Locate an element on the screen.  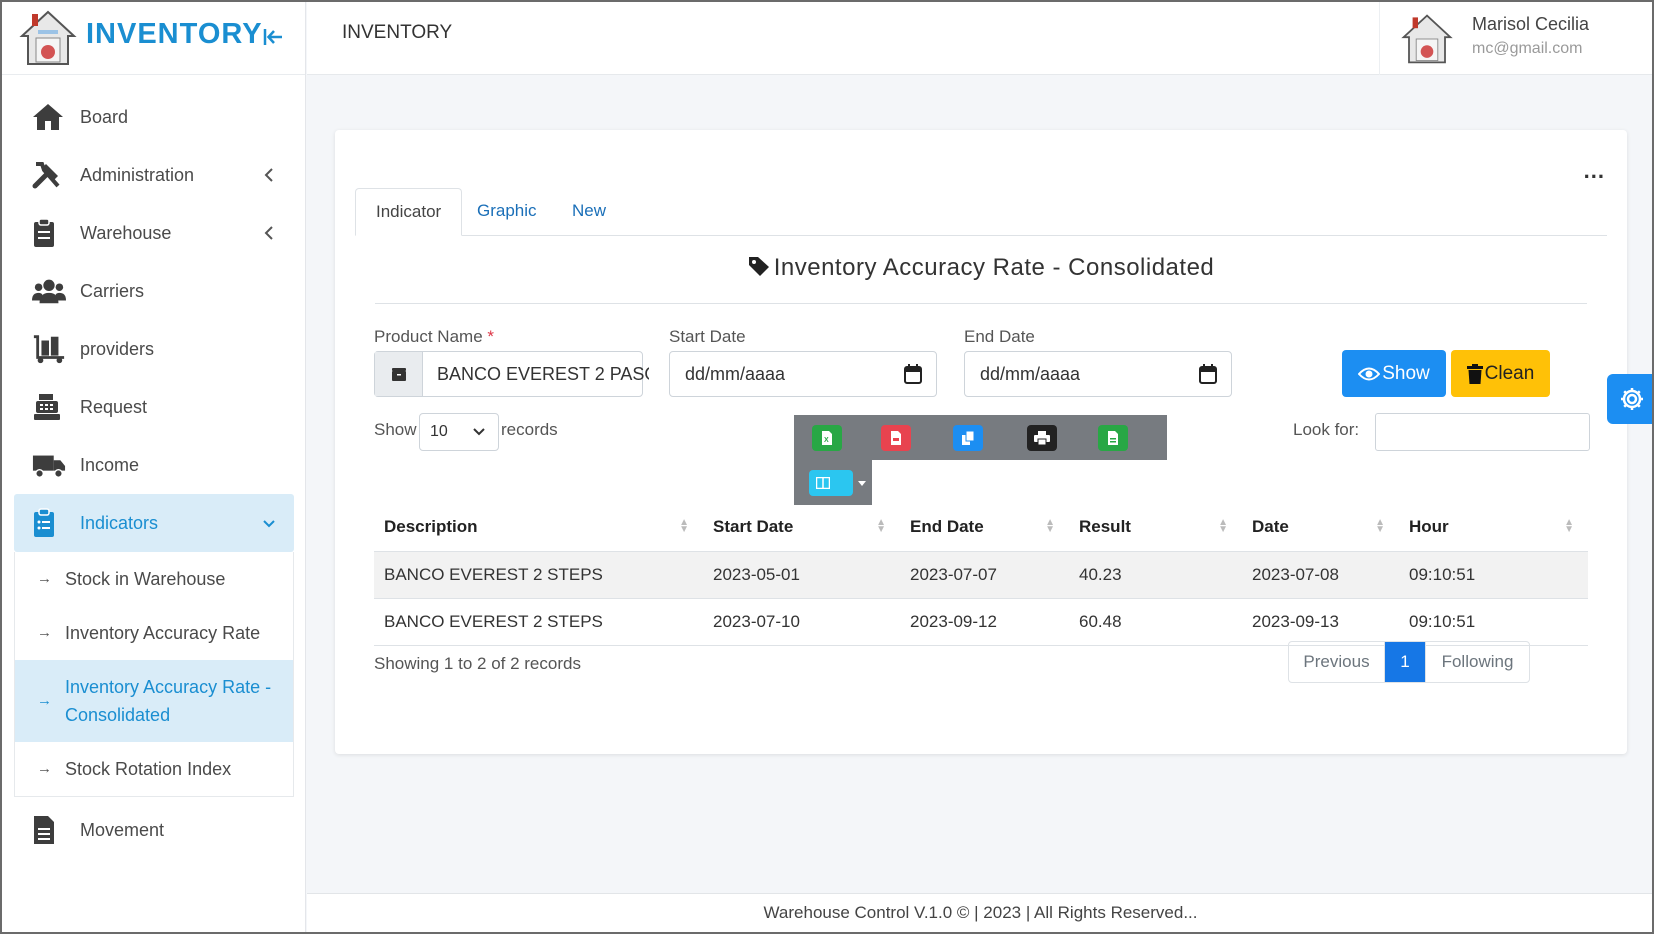
cell-end-date: 2023-09-12 is located at coordinates (984, 622).